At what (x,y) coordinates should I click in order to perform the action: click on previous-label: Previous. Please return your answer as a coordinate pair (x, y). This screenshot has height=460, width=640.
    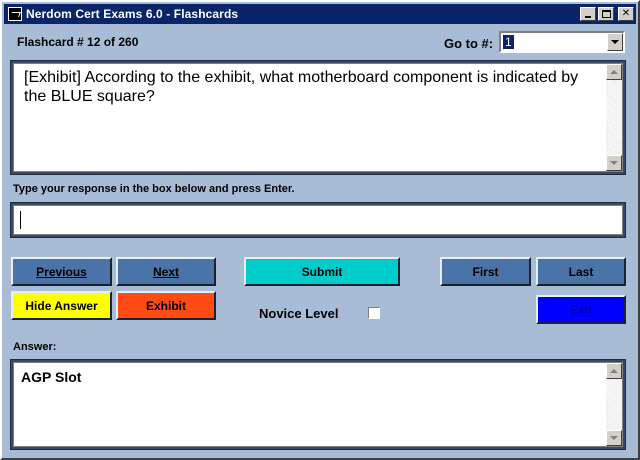
    Looking at the image, I should click on (61, 271).